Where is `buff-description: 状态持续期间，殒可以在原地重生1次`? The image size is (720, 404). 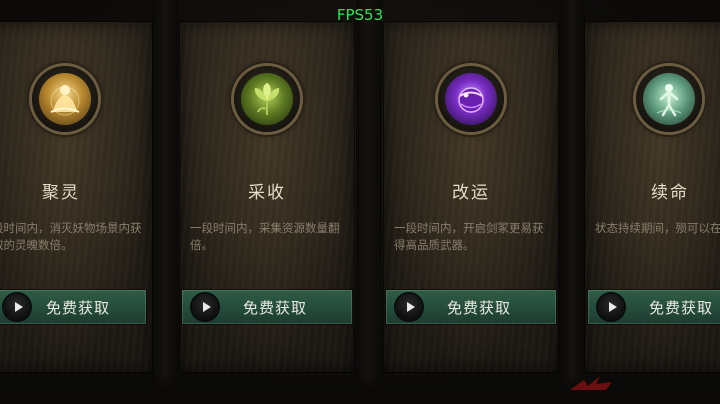
buff-description: 状态持续期间，殒可以在原地重生1次 is located at coordinates (657, 228).